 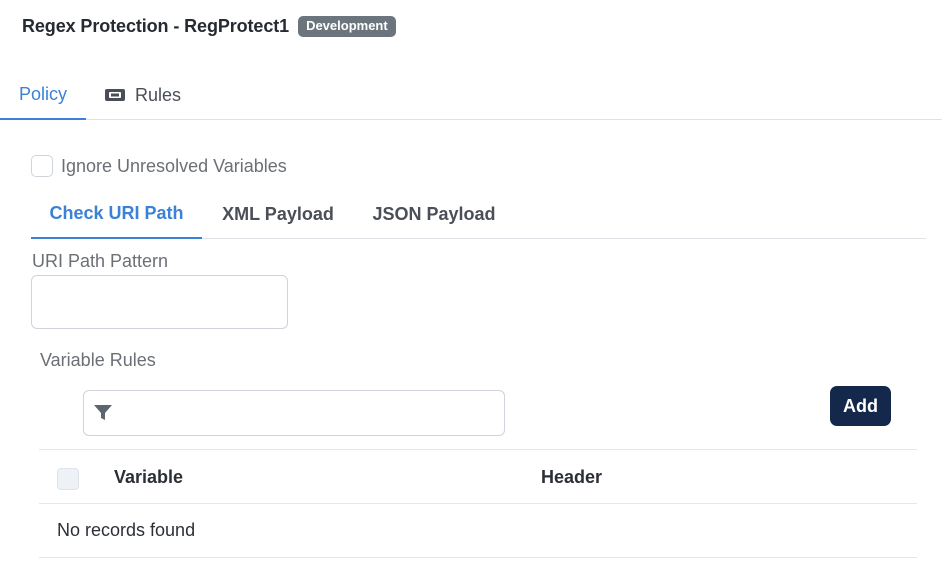 What do you see at coordinates (156, 26) in the screenshot?
I see `page-title: Regex Protection - RegProtect1` at bounding box center [156, 26].